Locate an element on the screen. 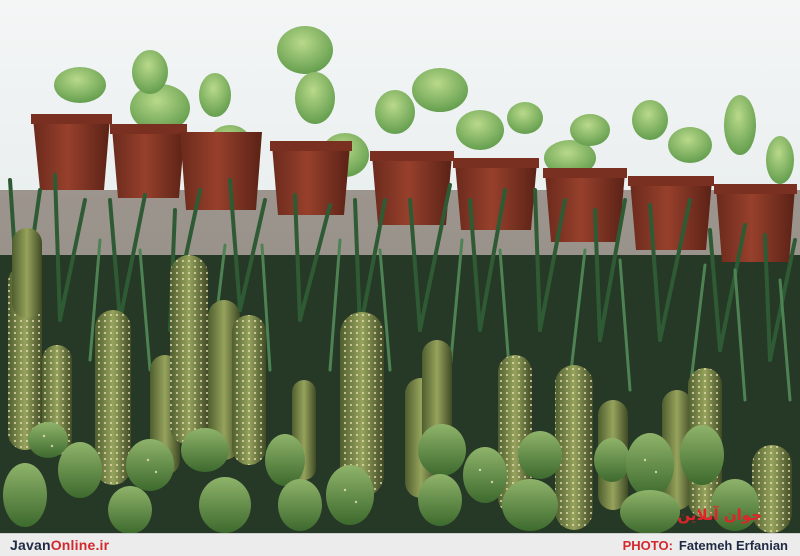 Image resolution: width=800 pixels, height=556 pixels. caption-bar: JavanOnline.ir PHOTO: Fatemeh Erfanian is located at coordinates (400, 544).